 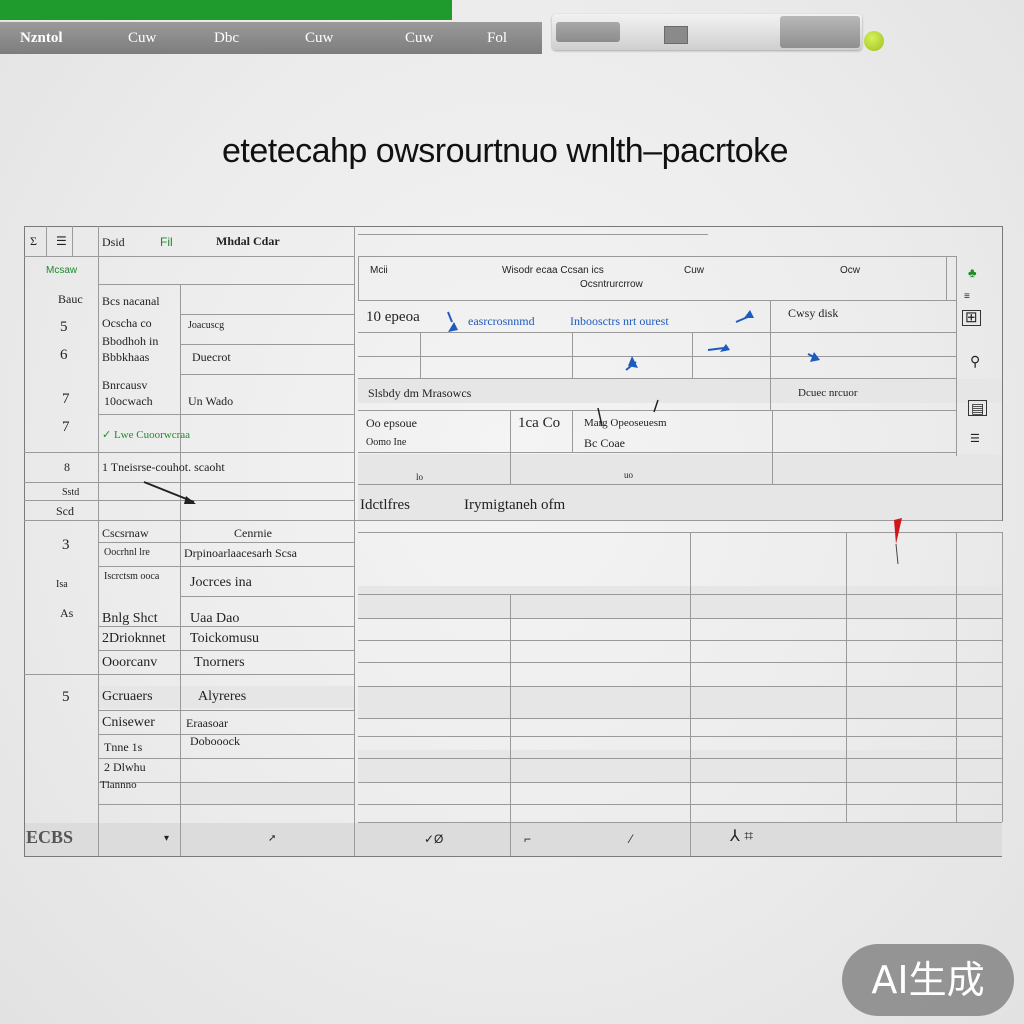 What do you see at coordinates (207, 723) in the screenshot?
I see `cell: Eraasoar` at bounding box center [207, 723].